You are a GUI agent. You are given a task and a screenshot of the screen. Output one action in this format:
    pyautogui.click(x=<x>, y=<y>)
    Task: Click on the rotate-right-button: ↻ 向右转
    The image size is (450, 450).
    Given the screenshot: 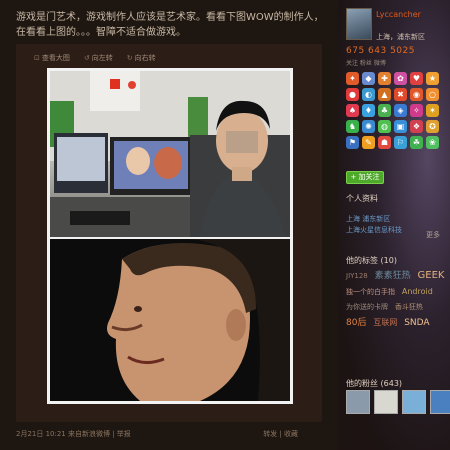 What is the action you would take?
    pyautogui.click(x=141, y=58)
    